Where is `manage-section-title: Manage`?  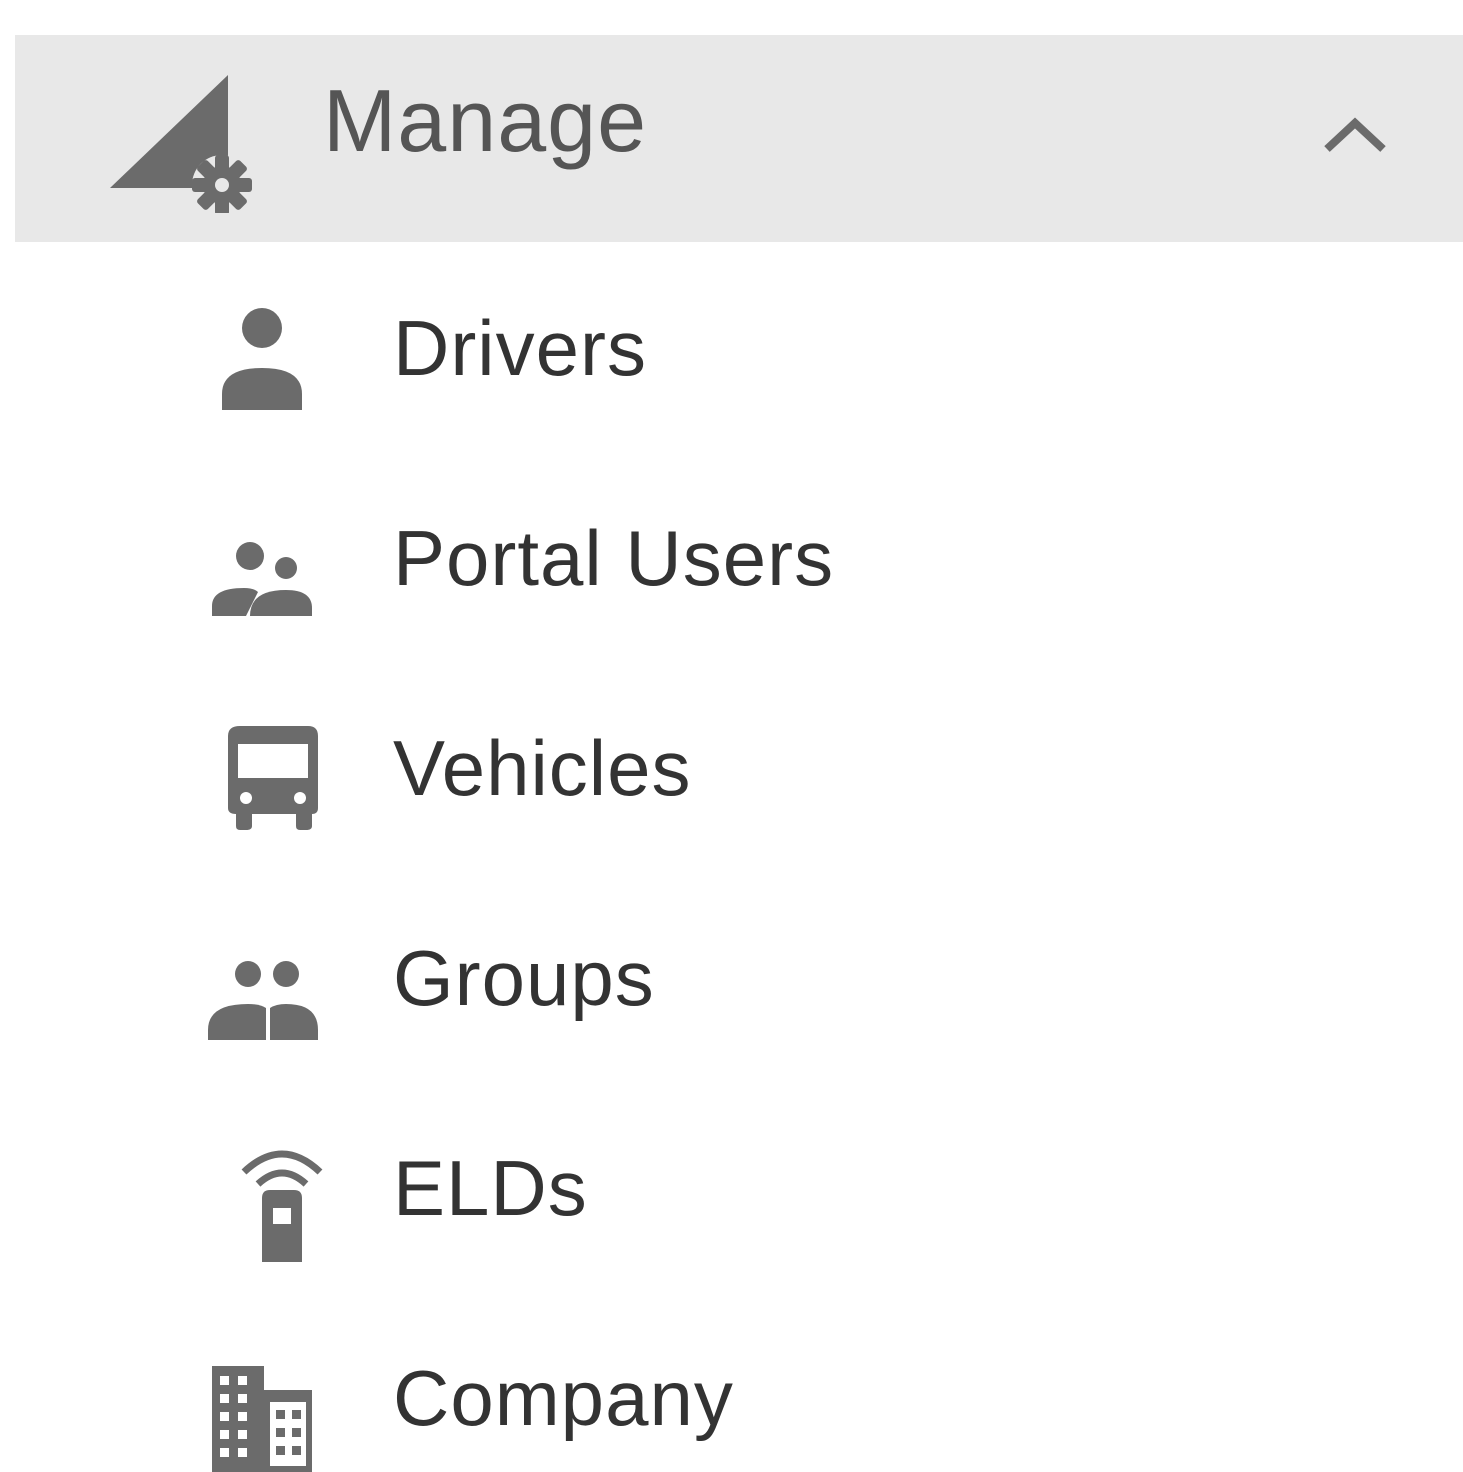 manage-section-title: Manage is located at coordinates (485, 120).